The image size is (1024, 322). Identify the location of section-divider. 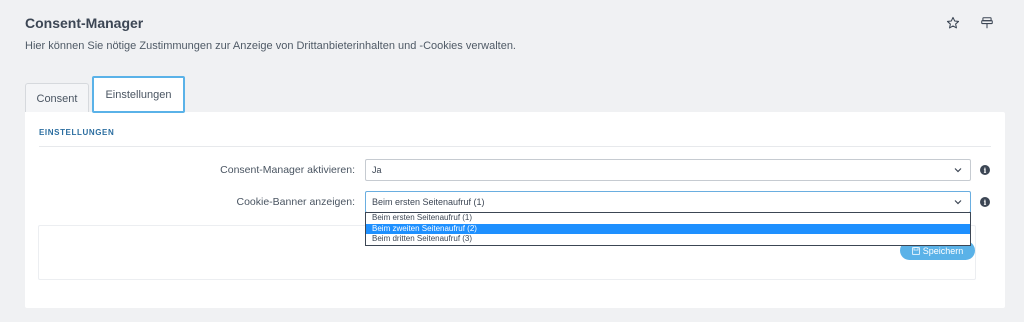
(515, 146).